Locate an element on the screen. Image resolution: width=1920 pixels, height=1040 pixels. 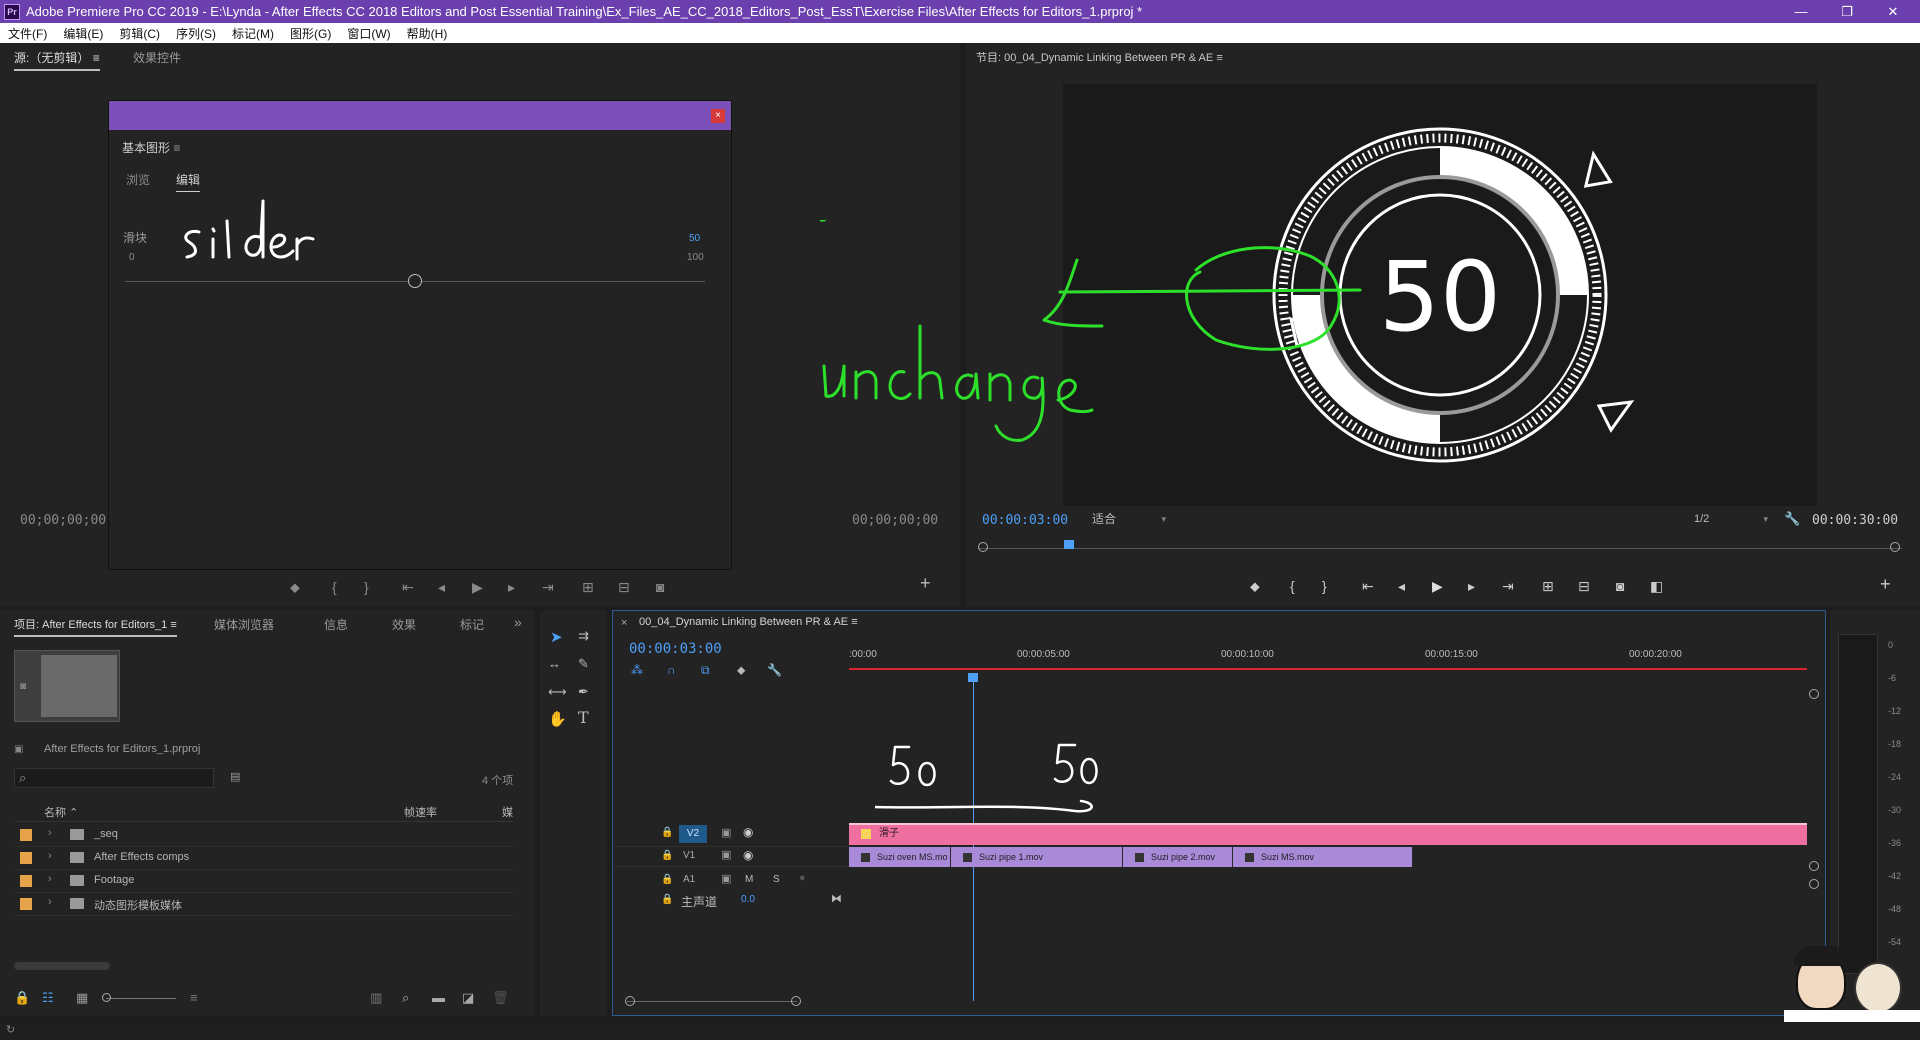
automate-to-sequence-icon: ▥ is located at coordinates (376, 998).